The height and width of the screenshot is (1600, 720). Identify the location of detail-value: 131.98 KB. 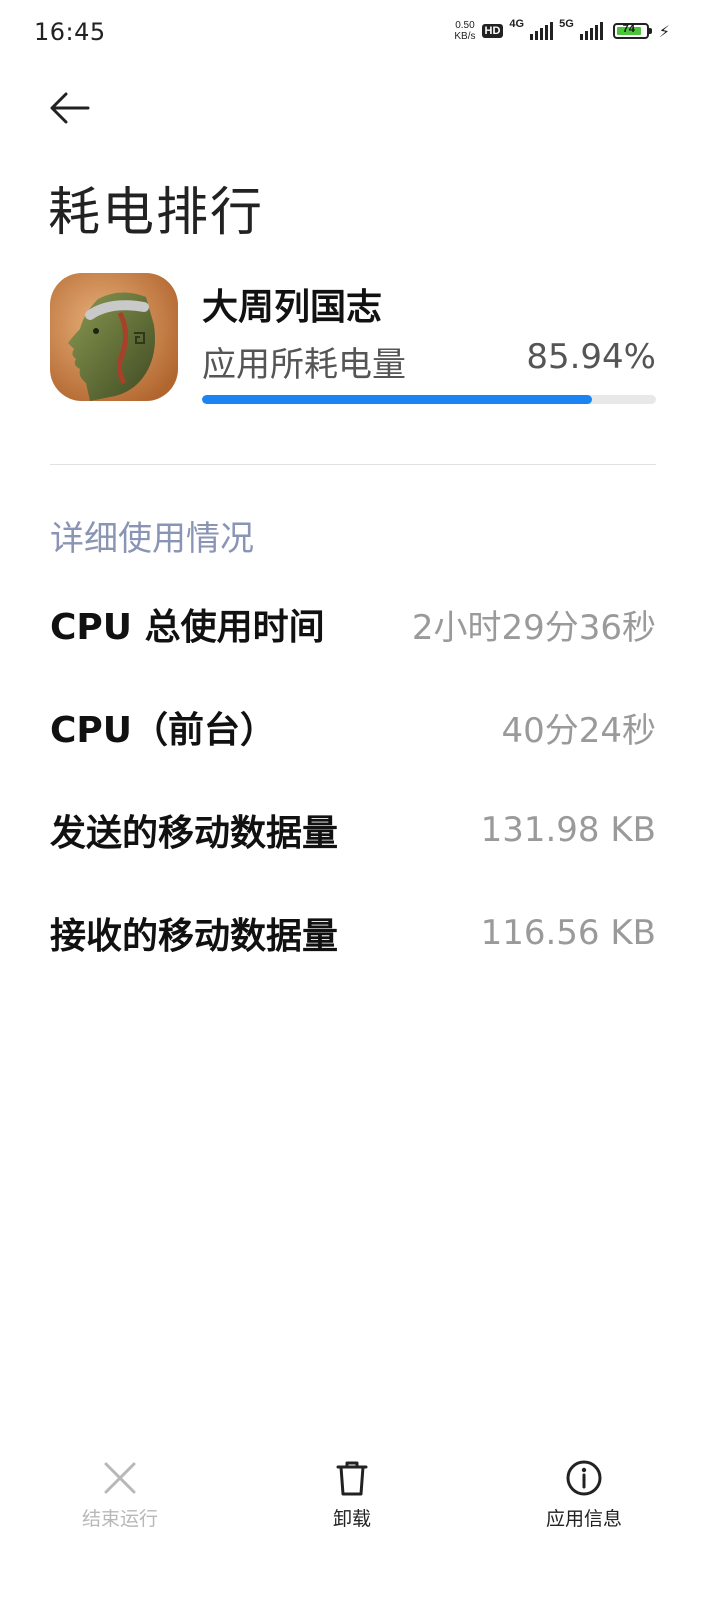
(568, 830).